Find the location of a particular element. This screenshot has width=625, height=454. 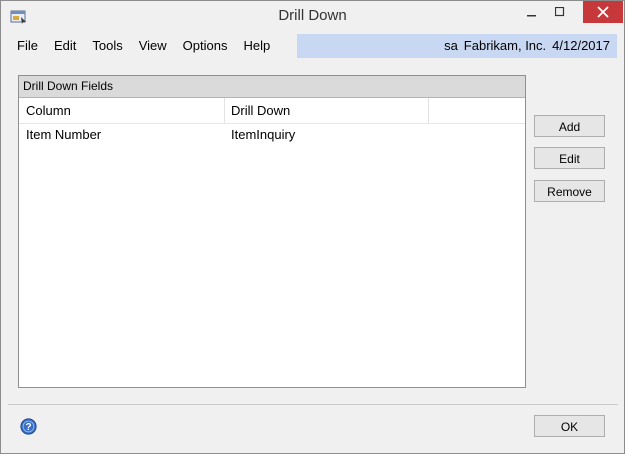

edit-button: Edit is located at coordinates (569, 158).